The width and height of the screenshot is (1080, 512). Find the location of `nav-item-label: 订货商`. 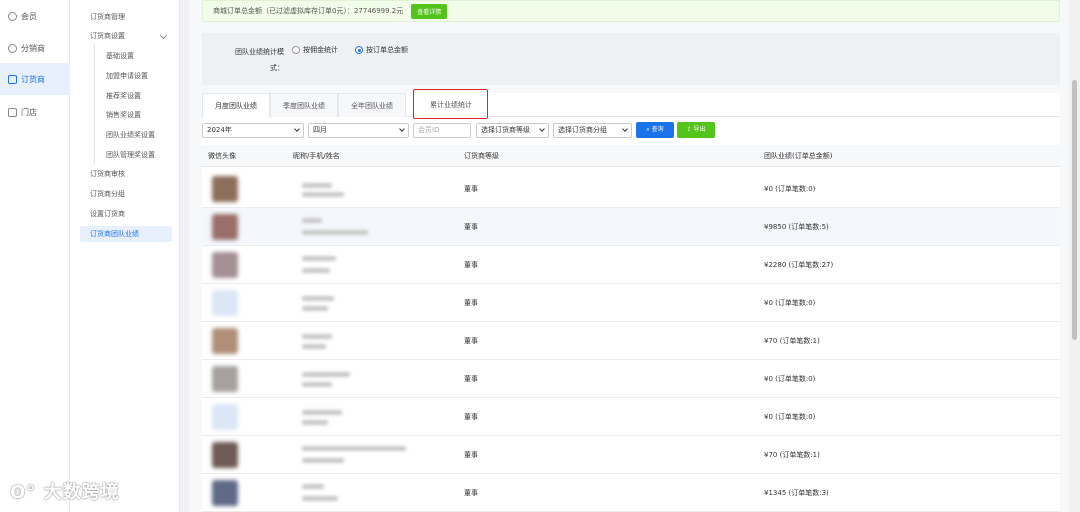

nav-item-label: 订货商 is located at coordinates (33, 79).